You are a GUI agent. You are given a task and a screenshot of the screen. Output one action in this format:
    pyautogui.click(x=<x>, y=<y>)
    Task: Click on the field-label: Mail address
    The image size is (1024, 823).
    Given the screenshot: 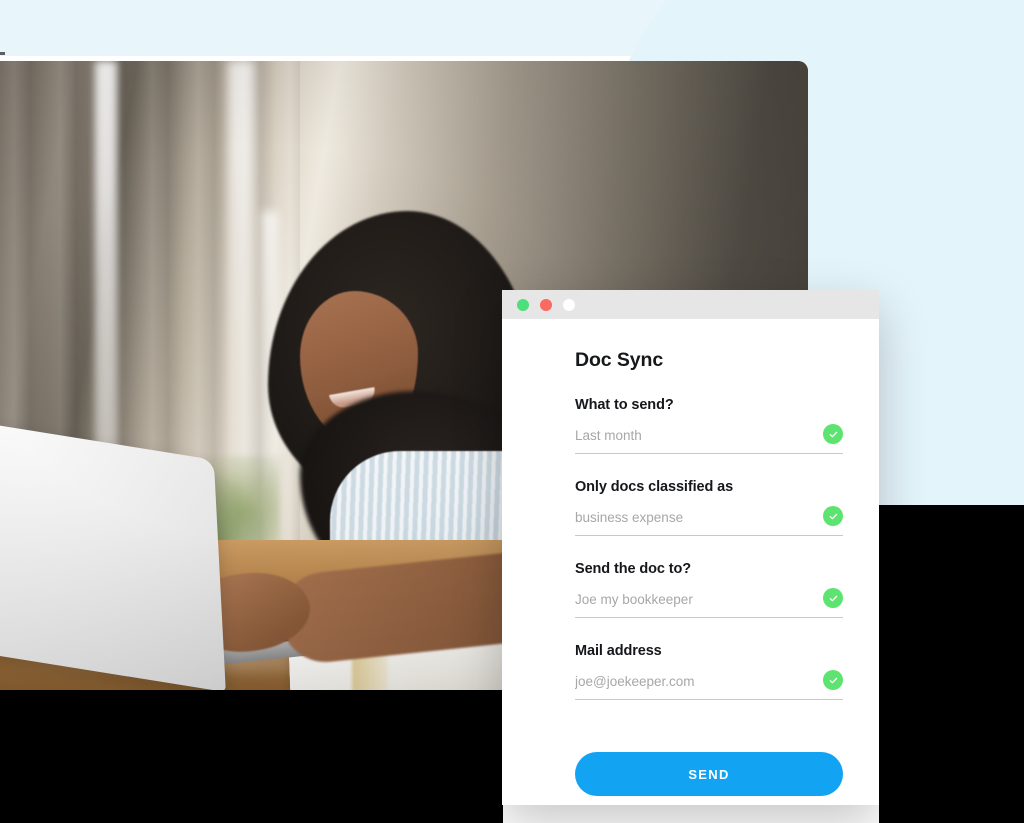 What is the action you would take?
    pyautogui.click(x=618, y=651)
    